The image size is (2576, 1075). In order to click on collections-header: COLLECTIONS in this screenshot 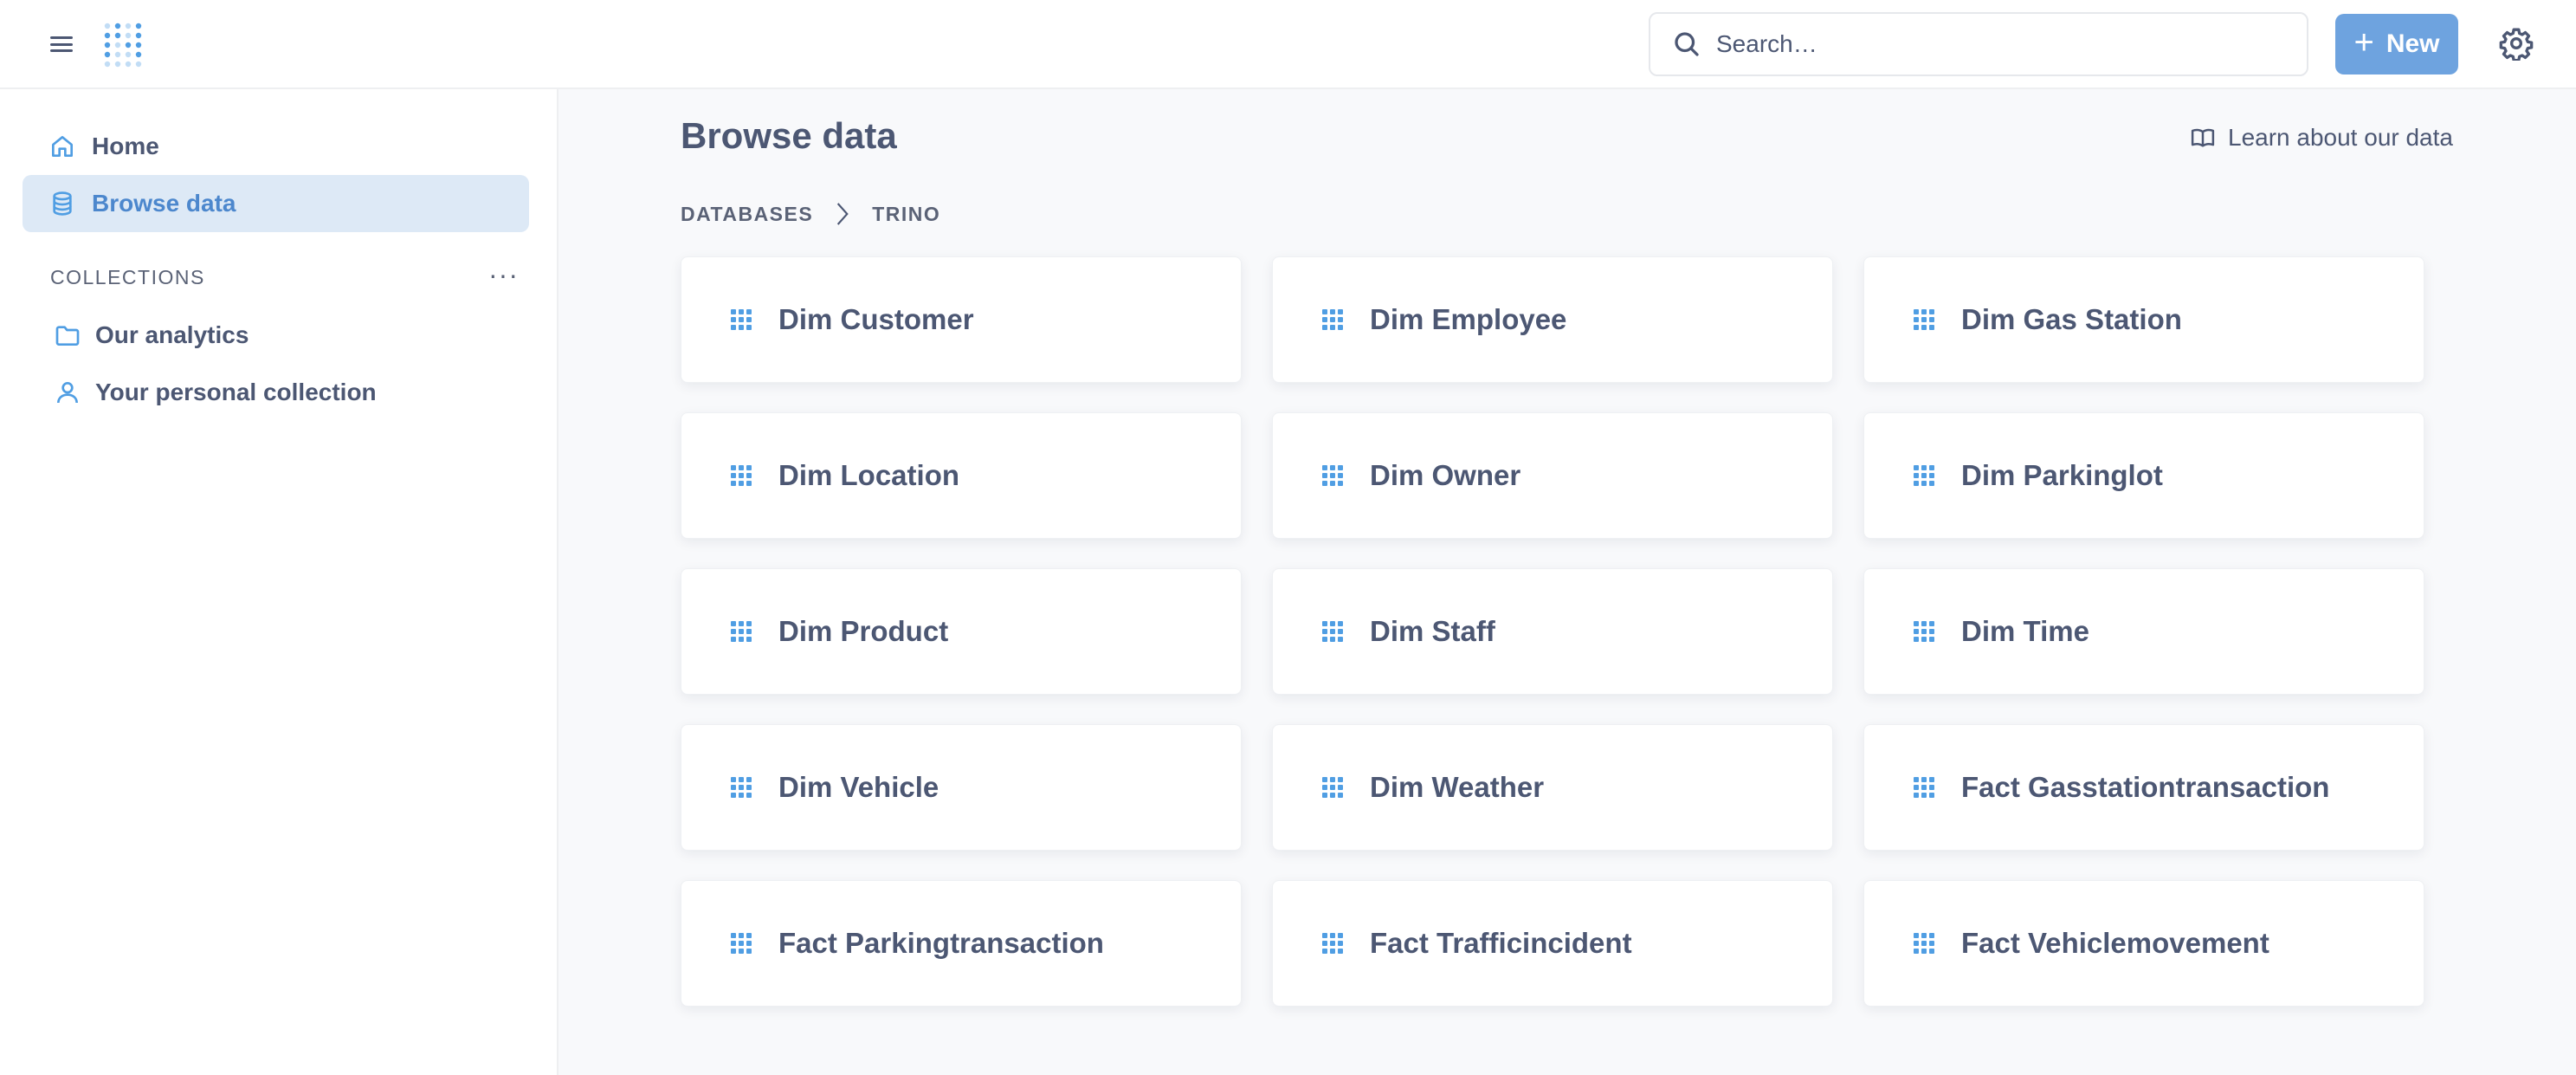, I will do `click(128, 277)`.